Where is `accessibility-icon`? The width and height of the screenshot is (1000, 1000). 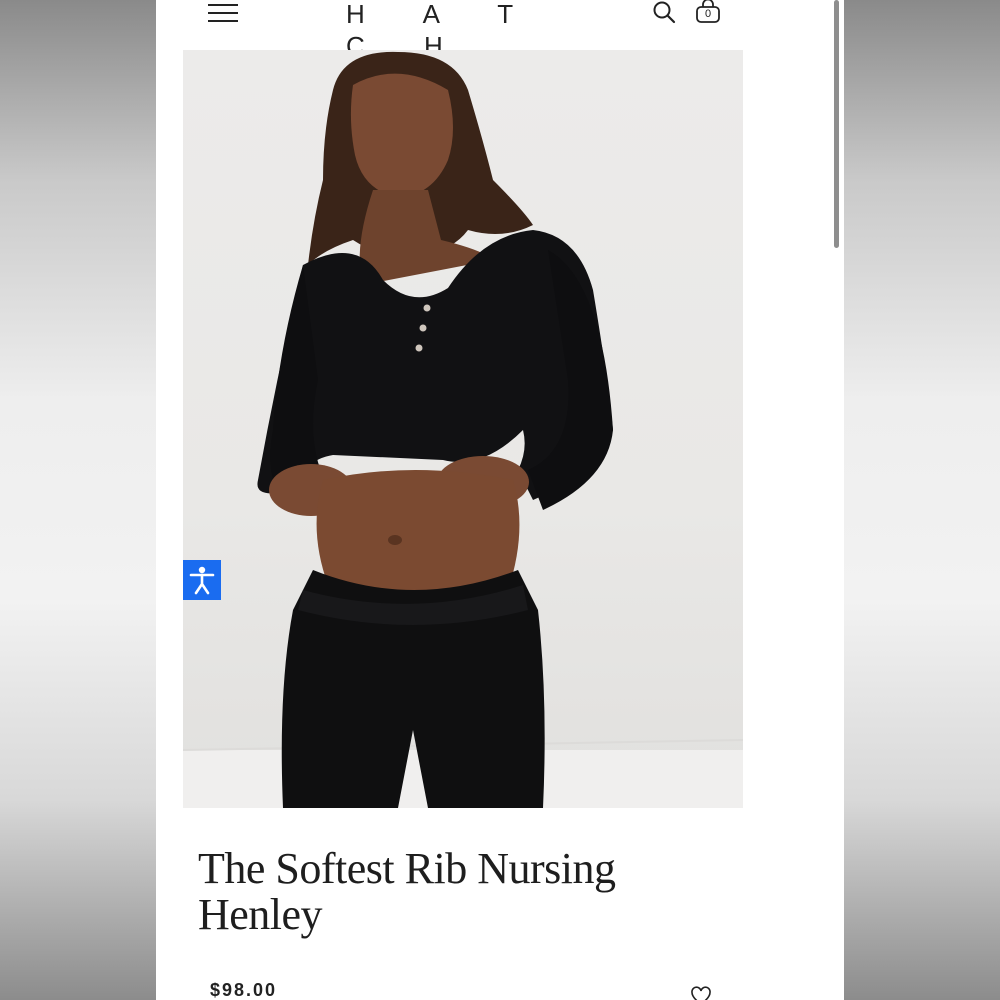
accessibility-icon is located at coordinates (202, 580).